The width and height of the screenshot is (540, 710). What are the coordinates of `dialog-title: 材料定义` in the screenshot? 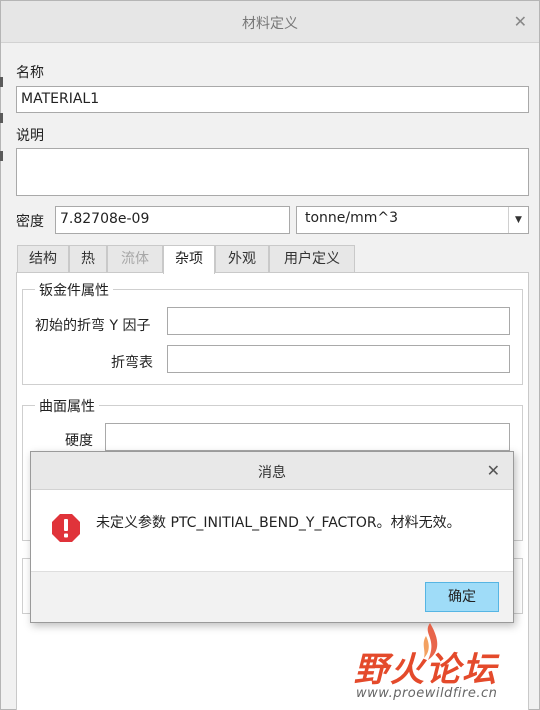 It's located at (270, 24).